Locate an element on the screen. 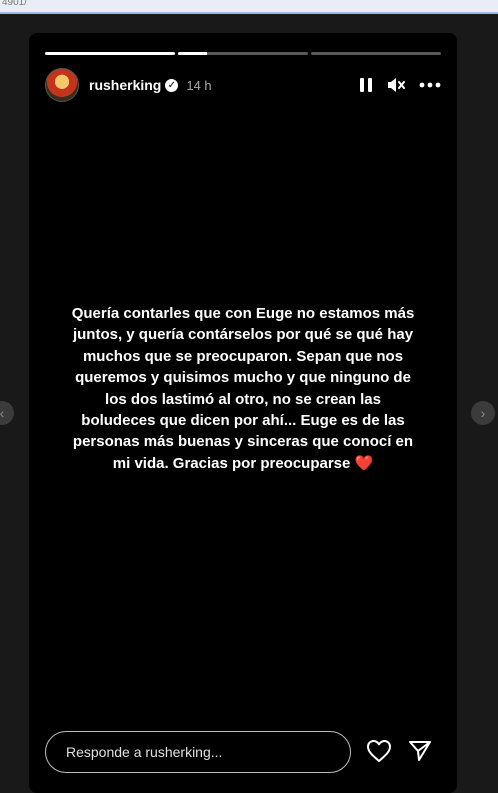 This screenshot has height=793, width=498. browser-address-strip: 4901/ is located at coordinates (249, 7).